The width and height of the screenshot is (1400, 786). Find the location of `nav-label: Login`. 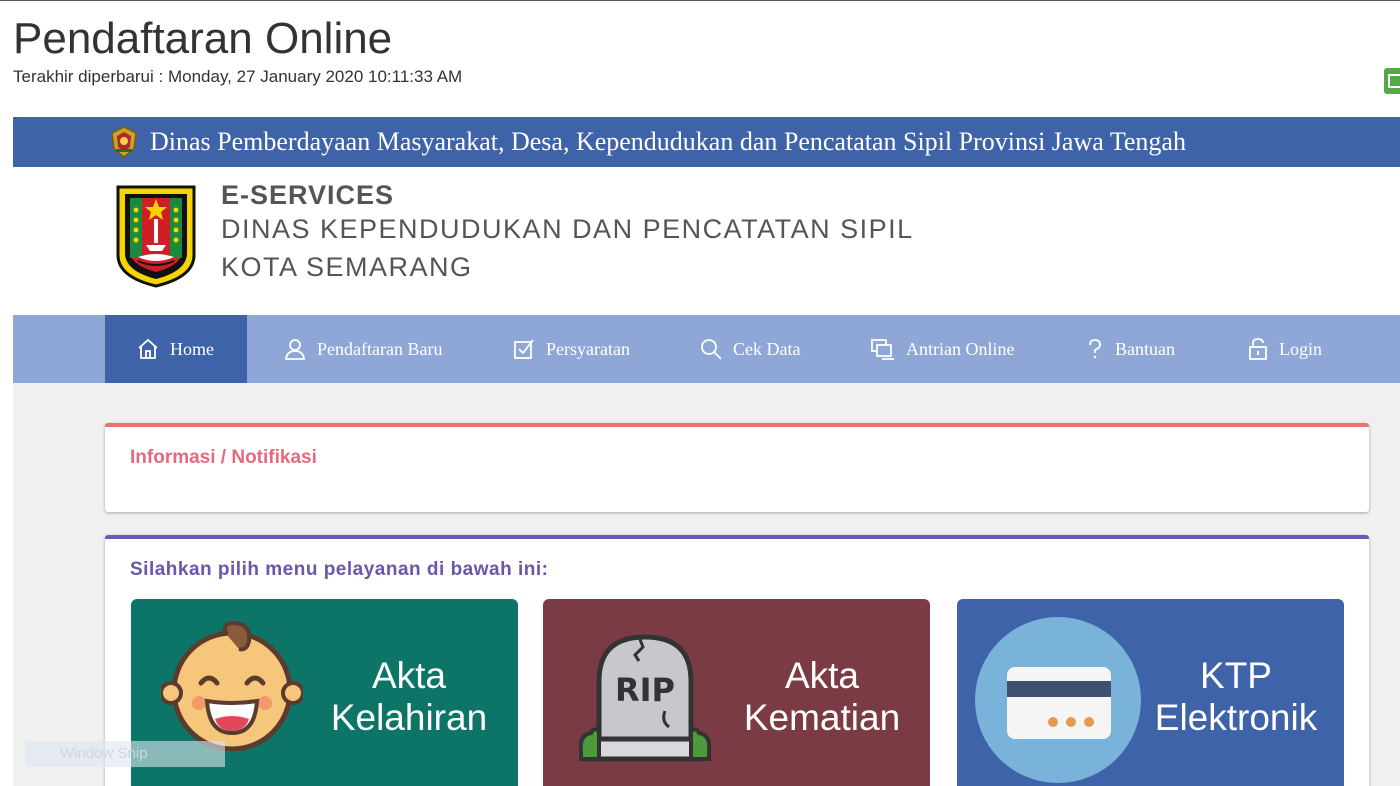

nav-label: Login is located at coordinates (1300, 348).